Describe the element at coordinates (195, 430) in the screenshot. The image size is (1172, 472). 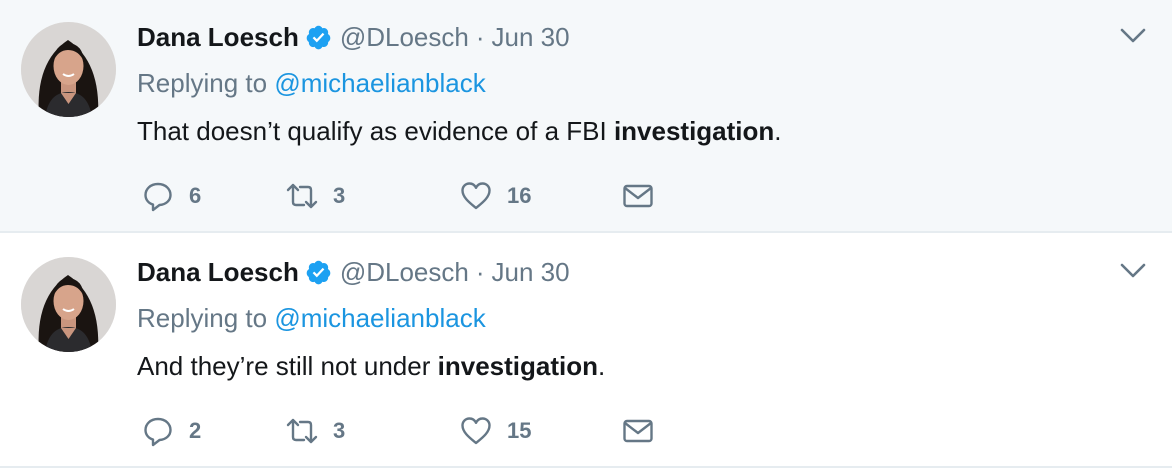
I see `reply-count: 2` at that location.